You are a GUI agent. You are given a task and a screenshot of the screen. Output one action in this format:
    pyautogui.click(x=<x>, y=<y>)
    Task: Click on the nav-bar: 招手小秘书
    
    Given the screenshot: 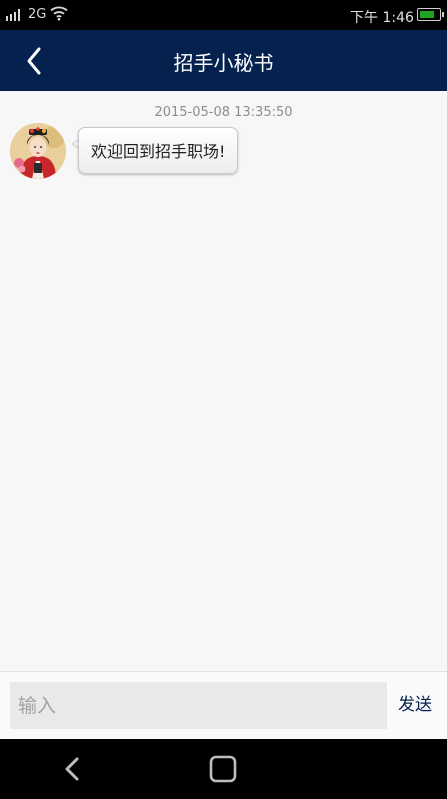 What is the action you would take?
    pyautogui.click(x=223, y=60)
    